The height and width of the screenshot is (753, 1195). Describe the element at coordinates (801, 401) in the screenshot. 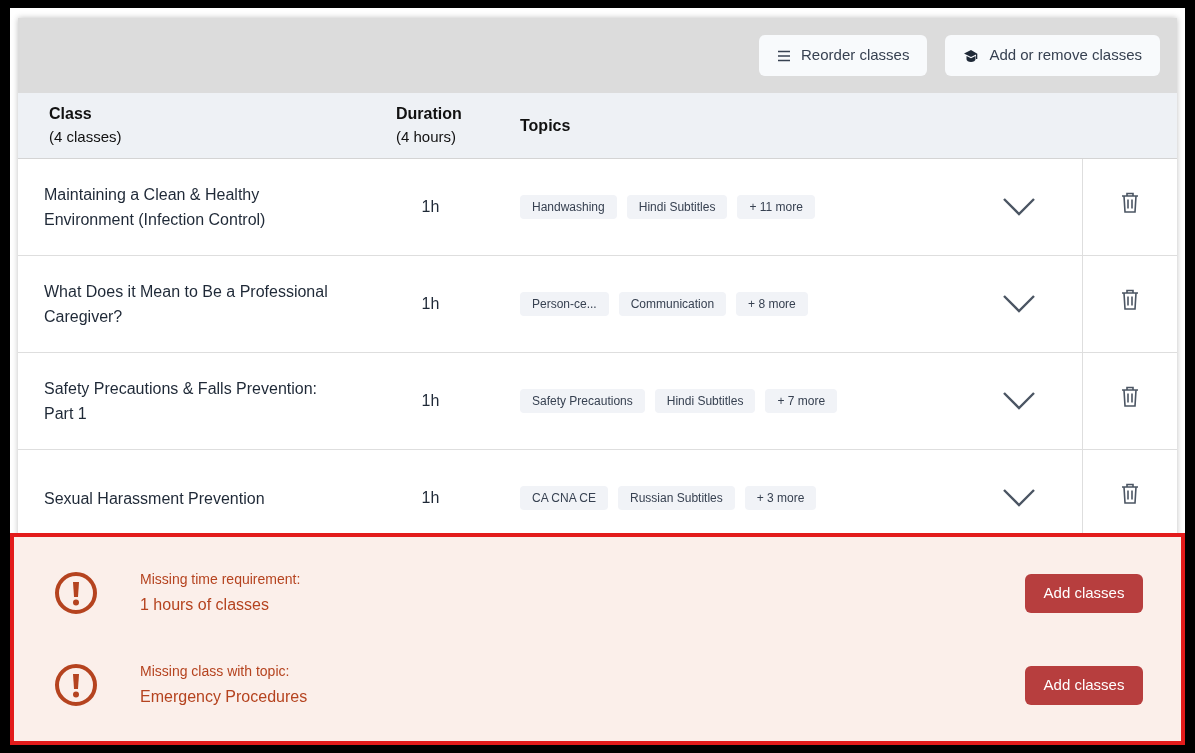

I see `topic-tag: + 7 more` at that location.